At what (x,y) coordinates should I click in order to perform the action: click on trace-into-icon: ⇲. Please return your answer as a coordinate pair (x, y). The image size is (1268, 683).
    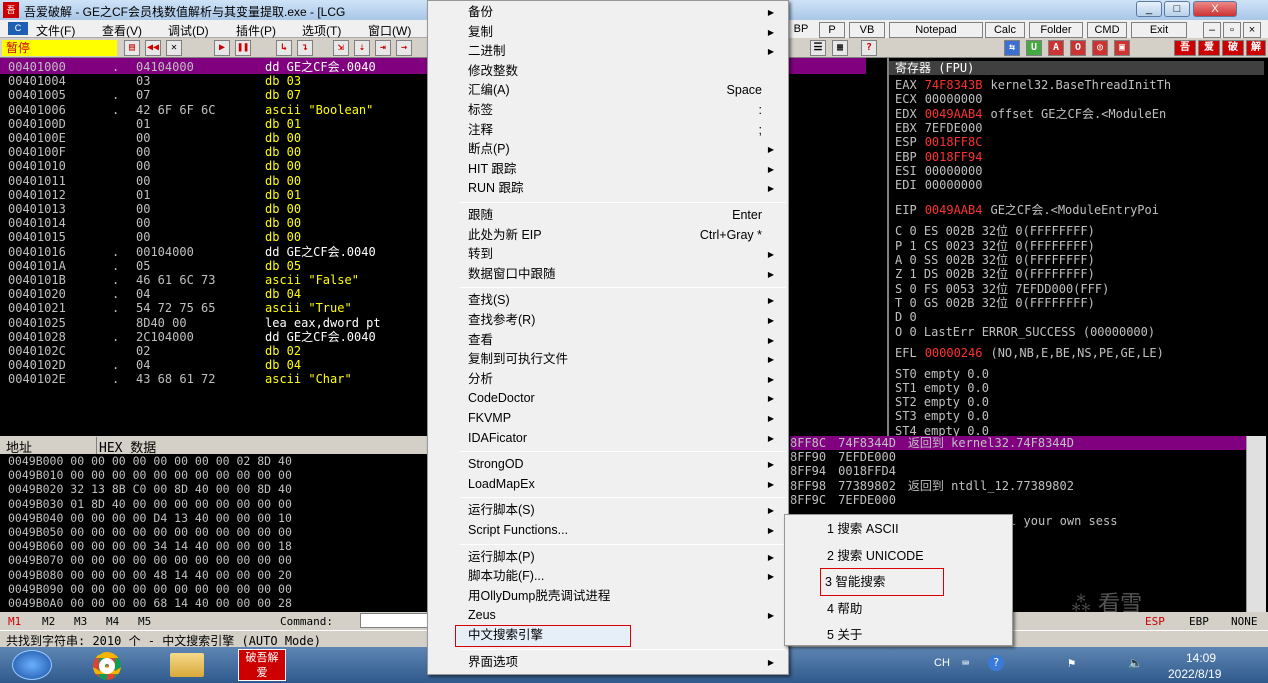
    Looking at the image, I should click on (341, 48).